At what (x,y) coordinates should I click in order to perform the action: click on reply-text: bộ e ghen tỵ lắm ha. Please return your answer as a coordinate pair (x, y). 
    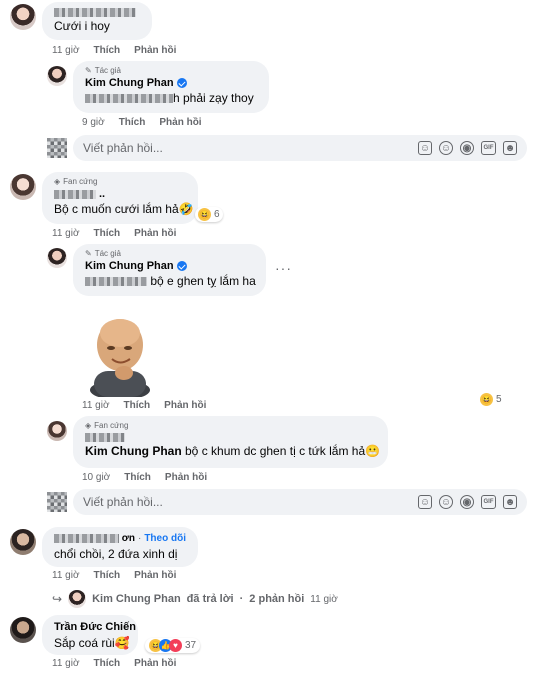
    Looking at the image, I should click on (170, 281).